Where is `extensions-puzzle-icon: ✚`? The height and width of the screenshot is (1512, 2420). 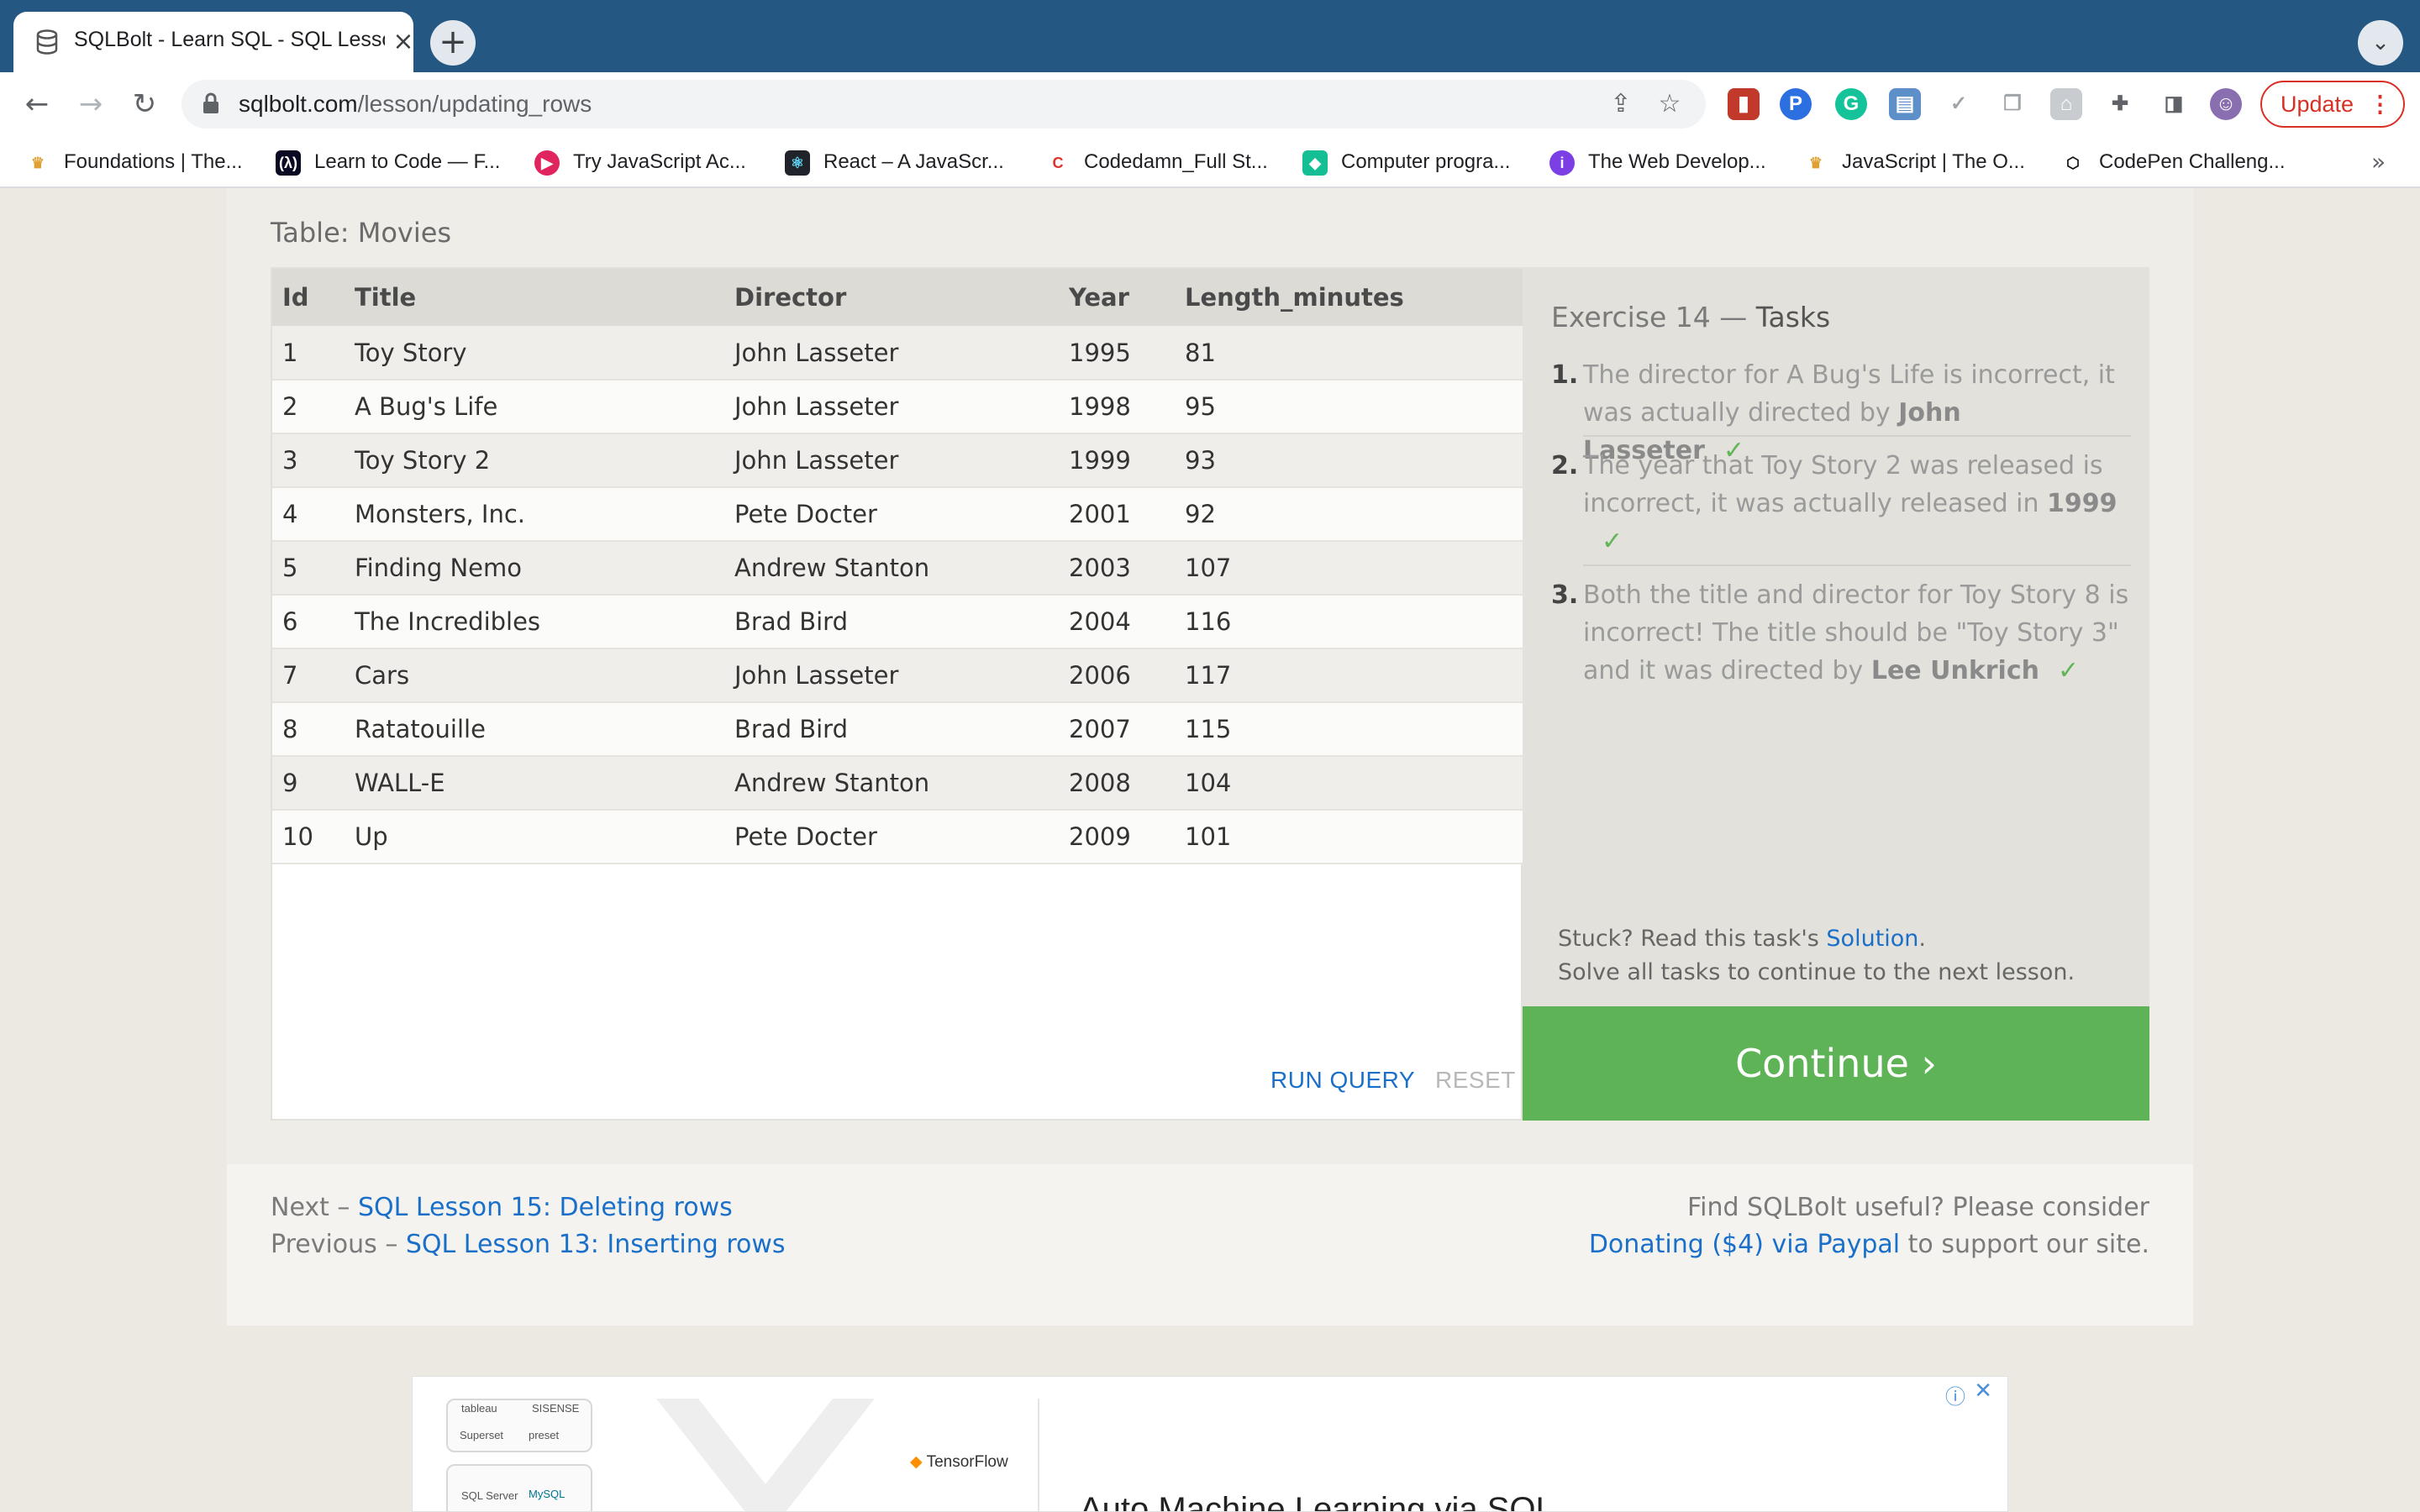
extensions-puzzle-icon: ✚ is located at coordinates (2120, 104).